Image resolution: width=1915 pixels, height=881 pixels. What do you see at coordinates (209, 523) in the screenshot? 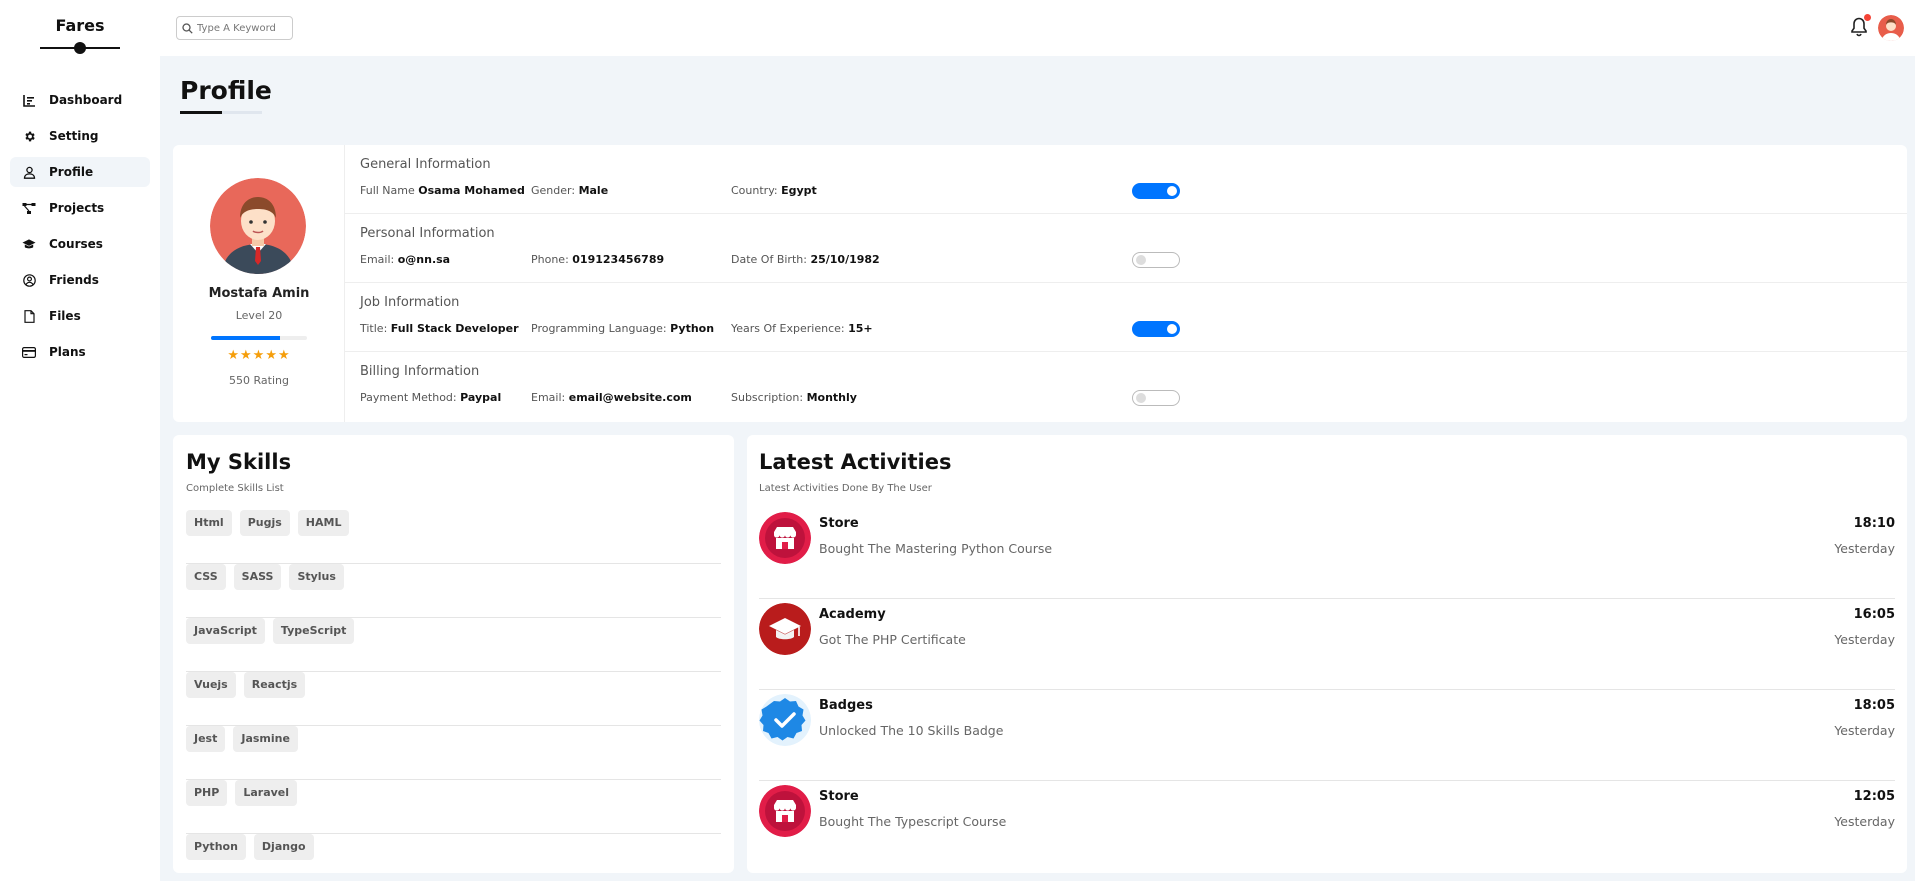
I see `skill-tag: Html` at bounding box center [209, 523].